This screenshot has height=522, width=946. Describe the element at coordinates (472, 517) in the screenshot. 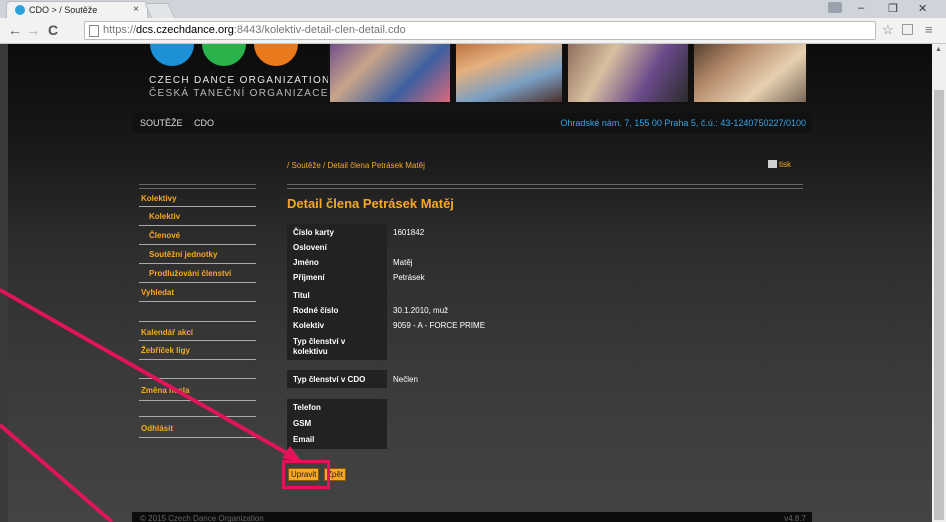

I see `page-footer: © 2015 Czech Dance Organization v4.8.7` at that location.